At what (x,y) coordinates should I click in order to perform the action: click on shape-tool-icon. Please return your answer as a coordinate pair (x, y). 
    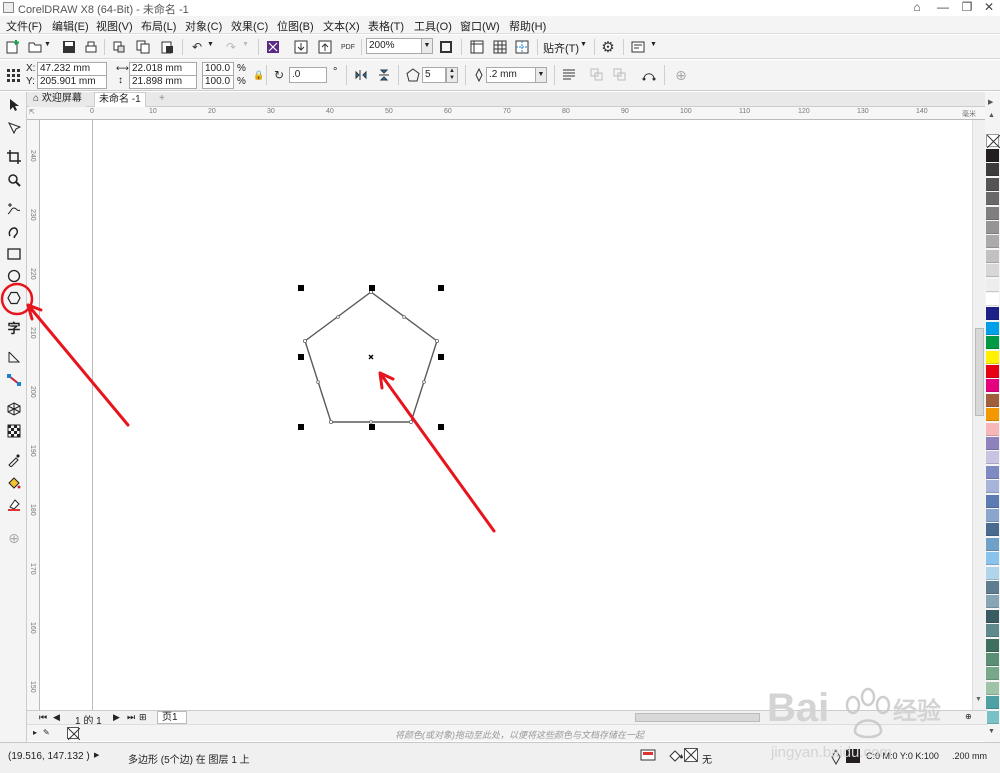
    Looking at the image, I should click on (14, 128).